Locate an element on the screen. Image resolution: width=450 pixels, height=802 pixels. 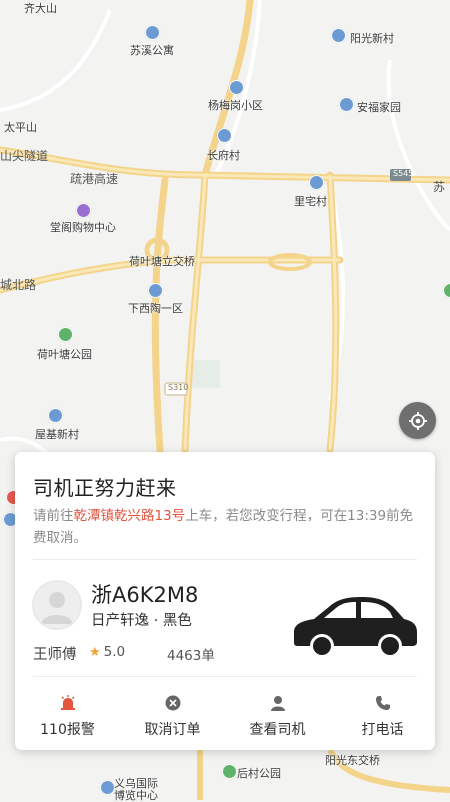
cancel-order-button: 取消订单 is located at coordinates (172, 720).